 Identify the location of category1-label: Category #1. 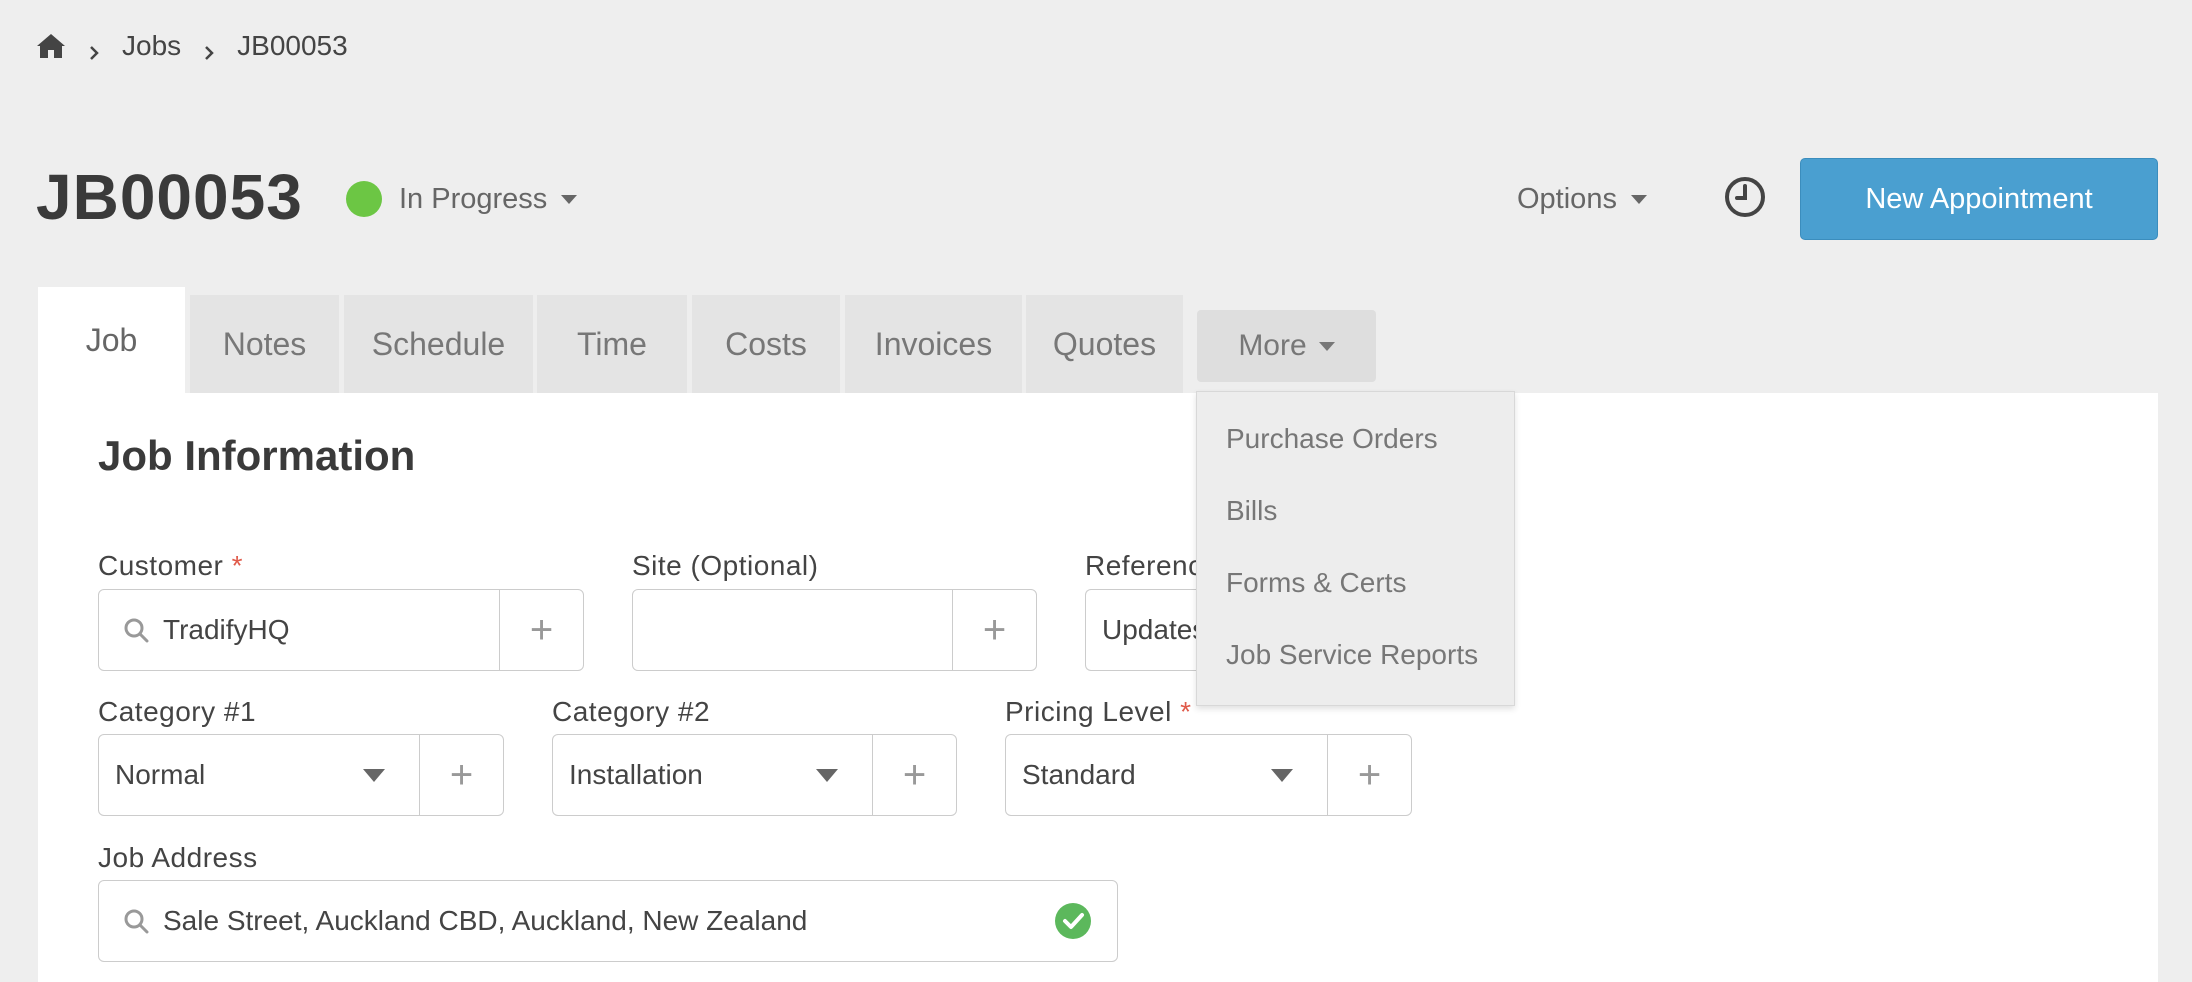
(177, 711).